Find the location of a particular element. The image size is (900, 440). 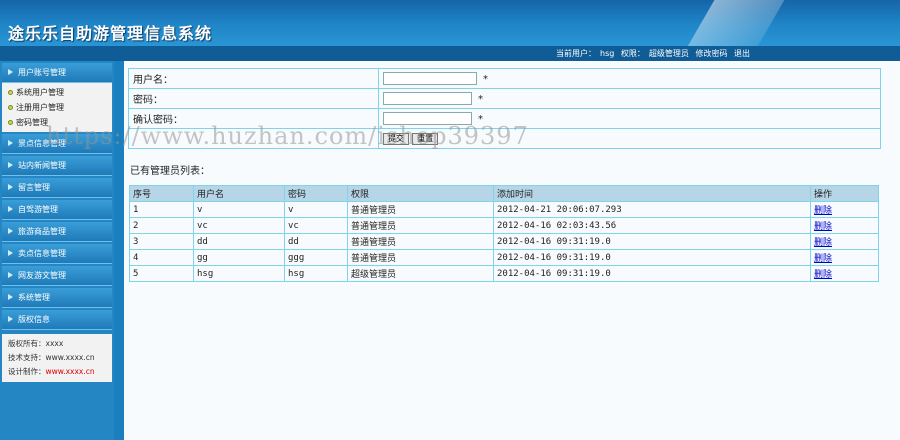

submenu-item-password: 密码管理 is located at coordinates (57, 122).